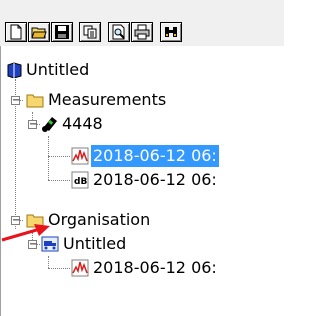 Image resolution: width=320 pixels, height=316 pixels. I want to click on tree-node-measurement: dB 2018-06-12 06:, so click(143, 180).